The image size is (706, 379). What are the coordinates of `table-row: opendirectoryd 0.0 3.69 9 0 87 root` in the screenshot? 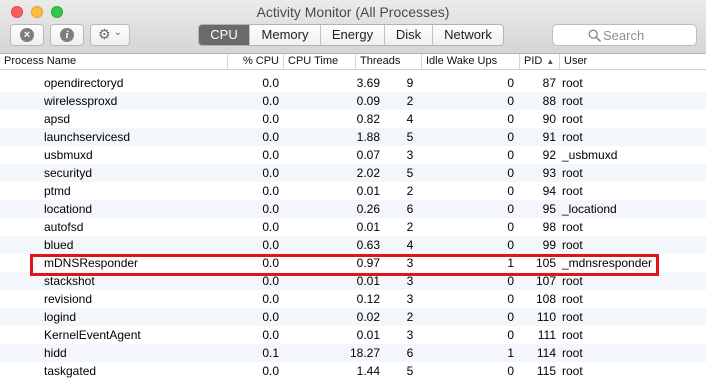 It's located at (353, 83).